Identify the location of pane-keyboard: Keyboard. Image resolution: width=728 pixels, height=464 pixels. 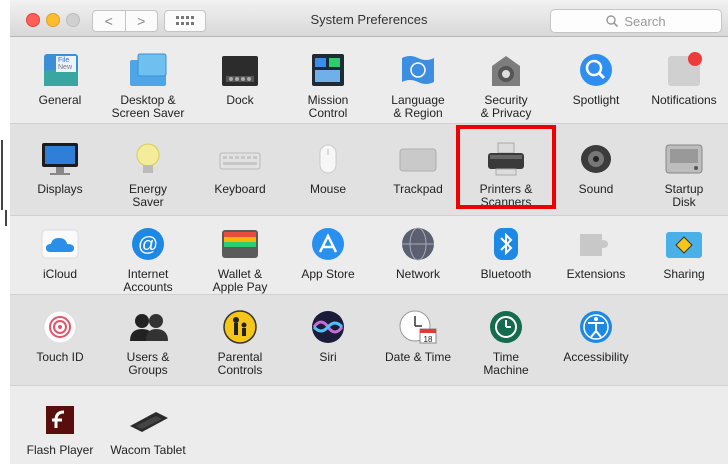
(240, 168).